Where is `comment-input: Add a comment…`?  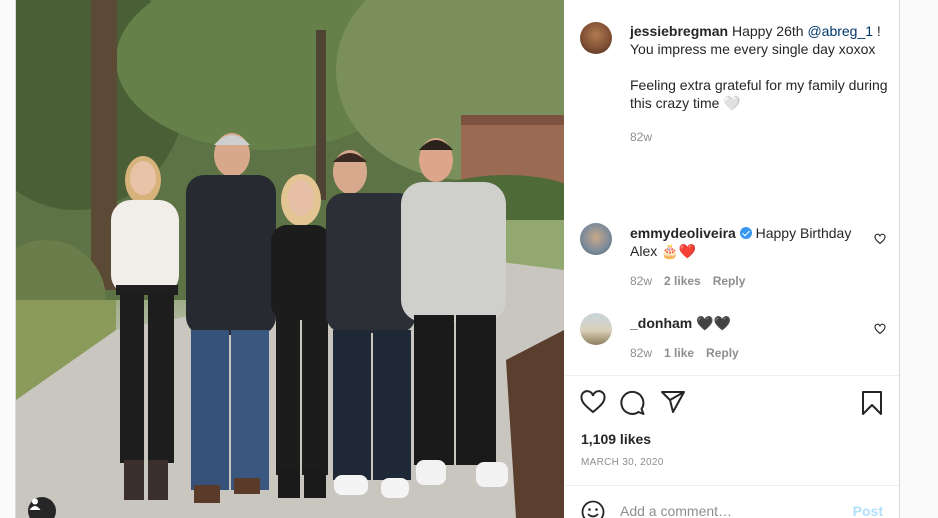 comment-input: Add a comment… is located at coordinates (676, 510).